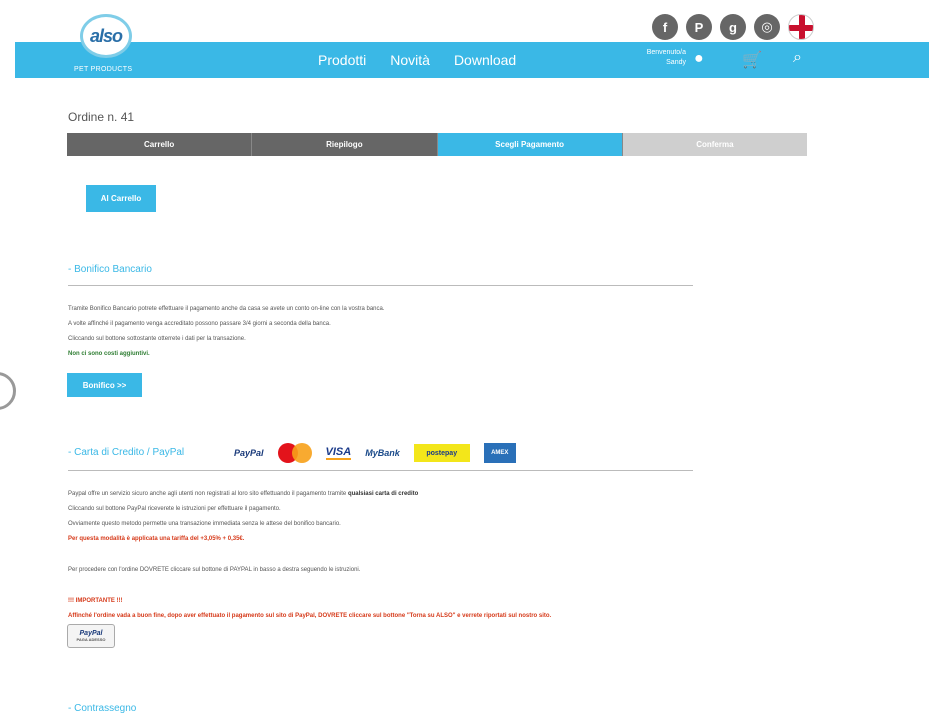 The image size is (929, 719). What do you see at coordinates (767, 27) in the screenshot?
I see `instagram-icon: ◎` at bounding box center [767, 27].